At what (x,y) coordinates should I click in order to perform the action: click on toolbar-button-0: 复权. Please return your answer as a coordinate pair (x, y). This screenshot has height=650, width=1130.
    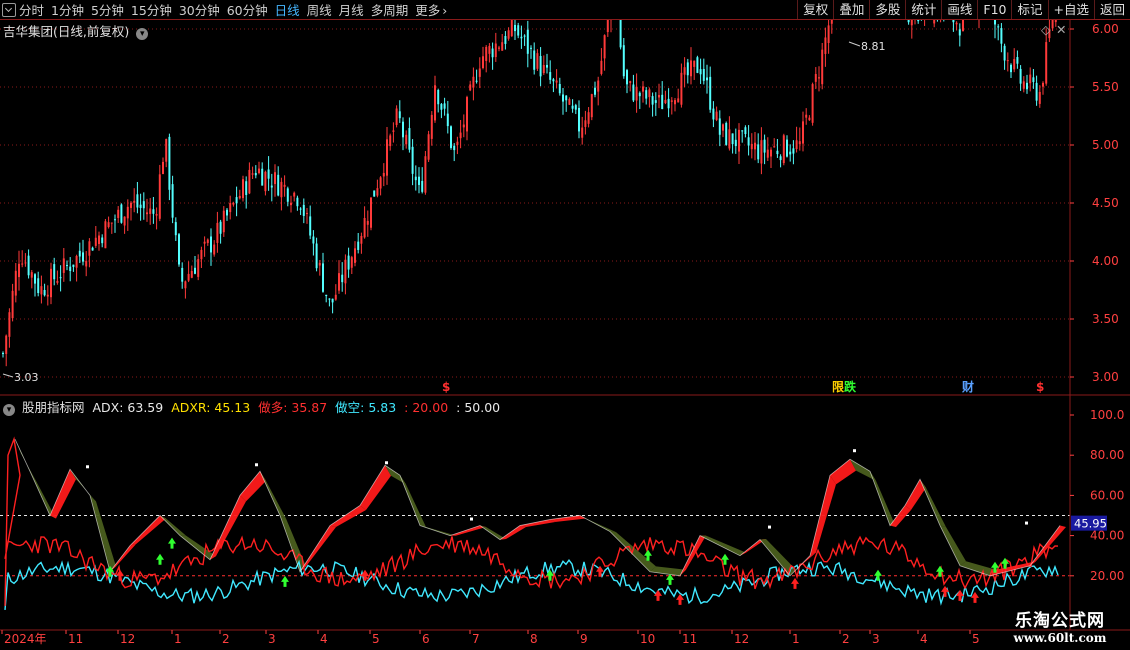
    Looking at the image, I should click on (815, 9).